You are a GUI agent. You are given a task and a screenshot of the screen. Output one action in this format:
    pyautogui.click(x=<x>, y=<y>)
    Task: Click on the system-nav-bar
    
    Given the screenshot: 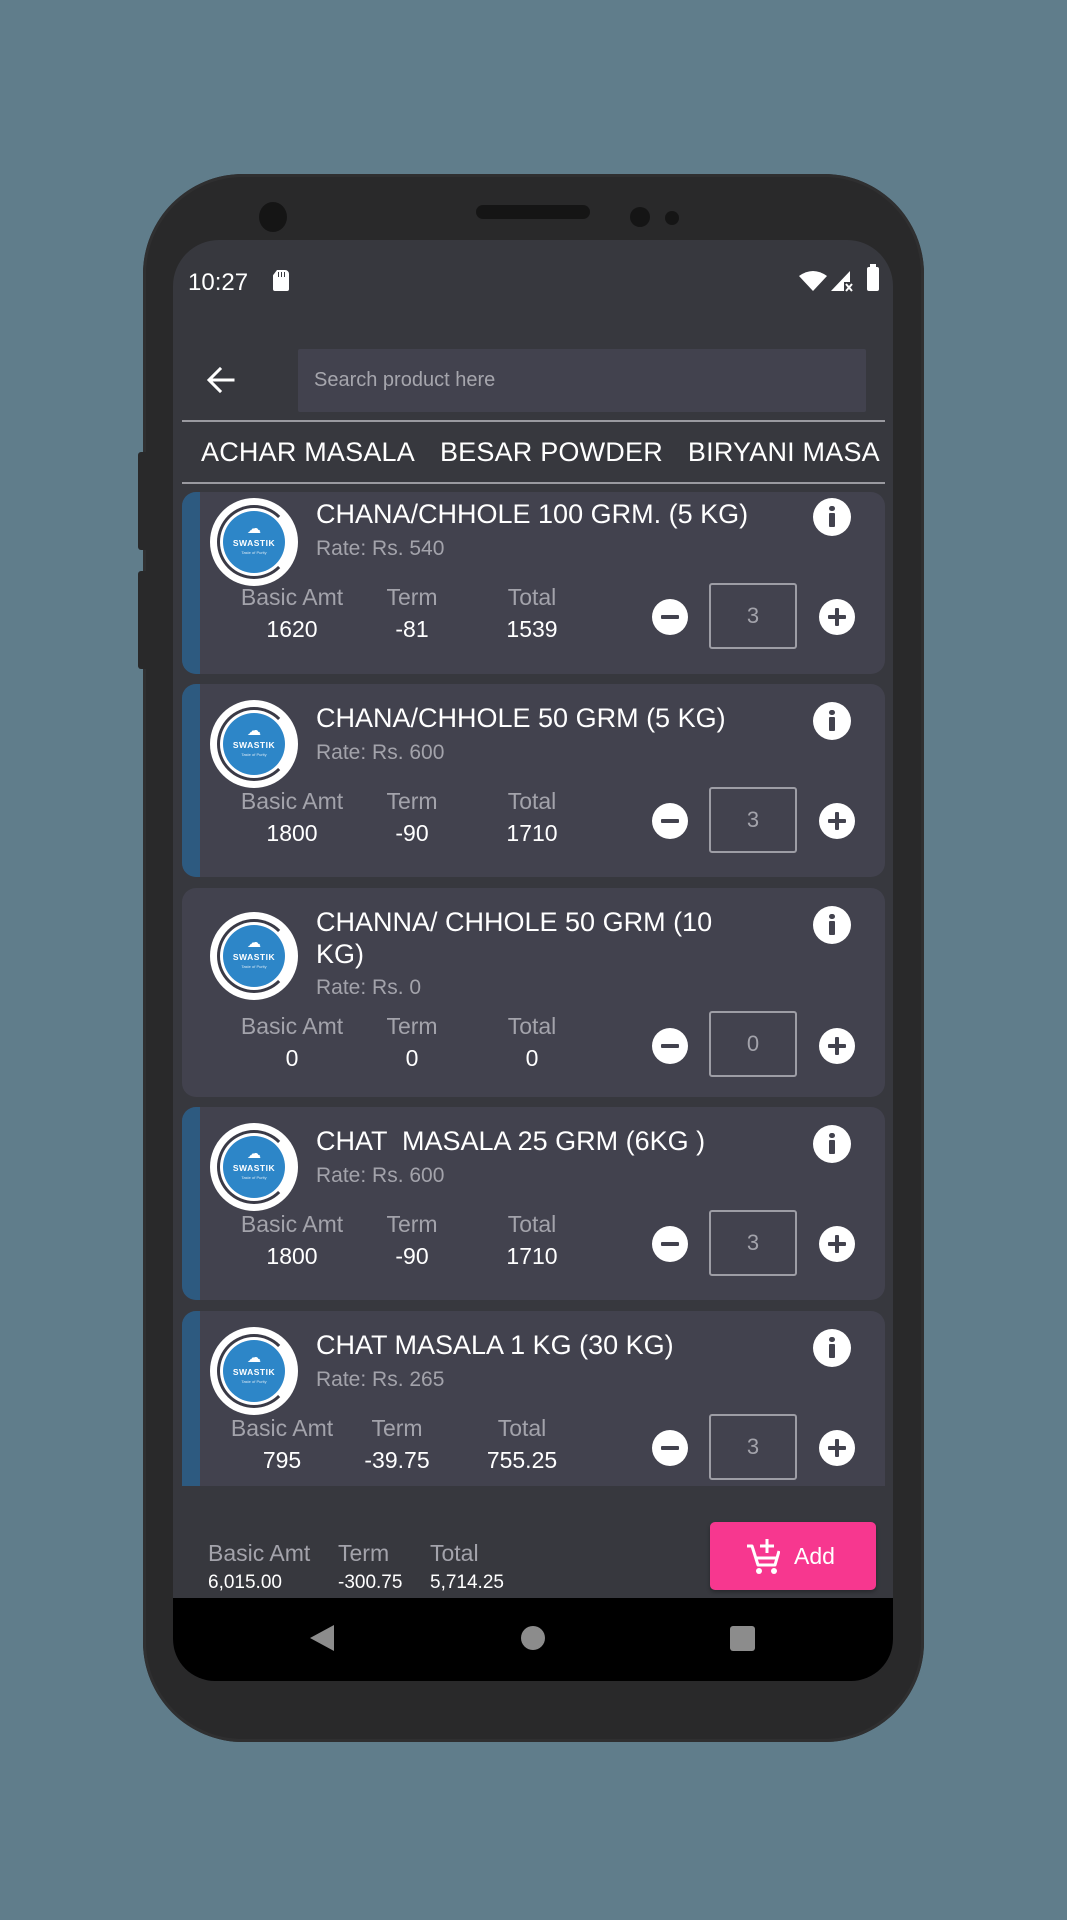 What is the action you would take?
    pyautogui.click(x=533, y=1639)
    